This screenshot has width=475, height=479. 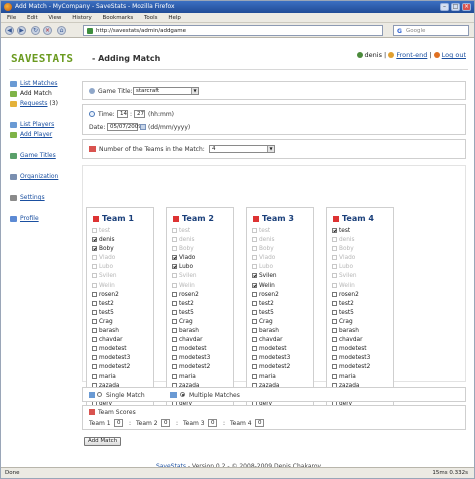 I want to click on menu-tools: Tools, so click(x=151, y=18).